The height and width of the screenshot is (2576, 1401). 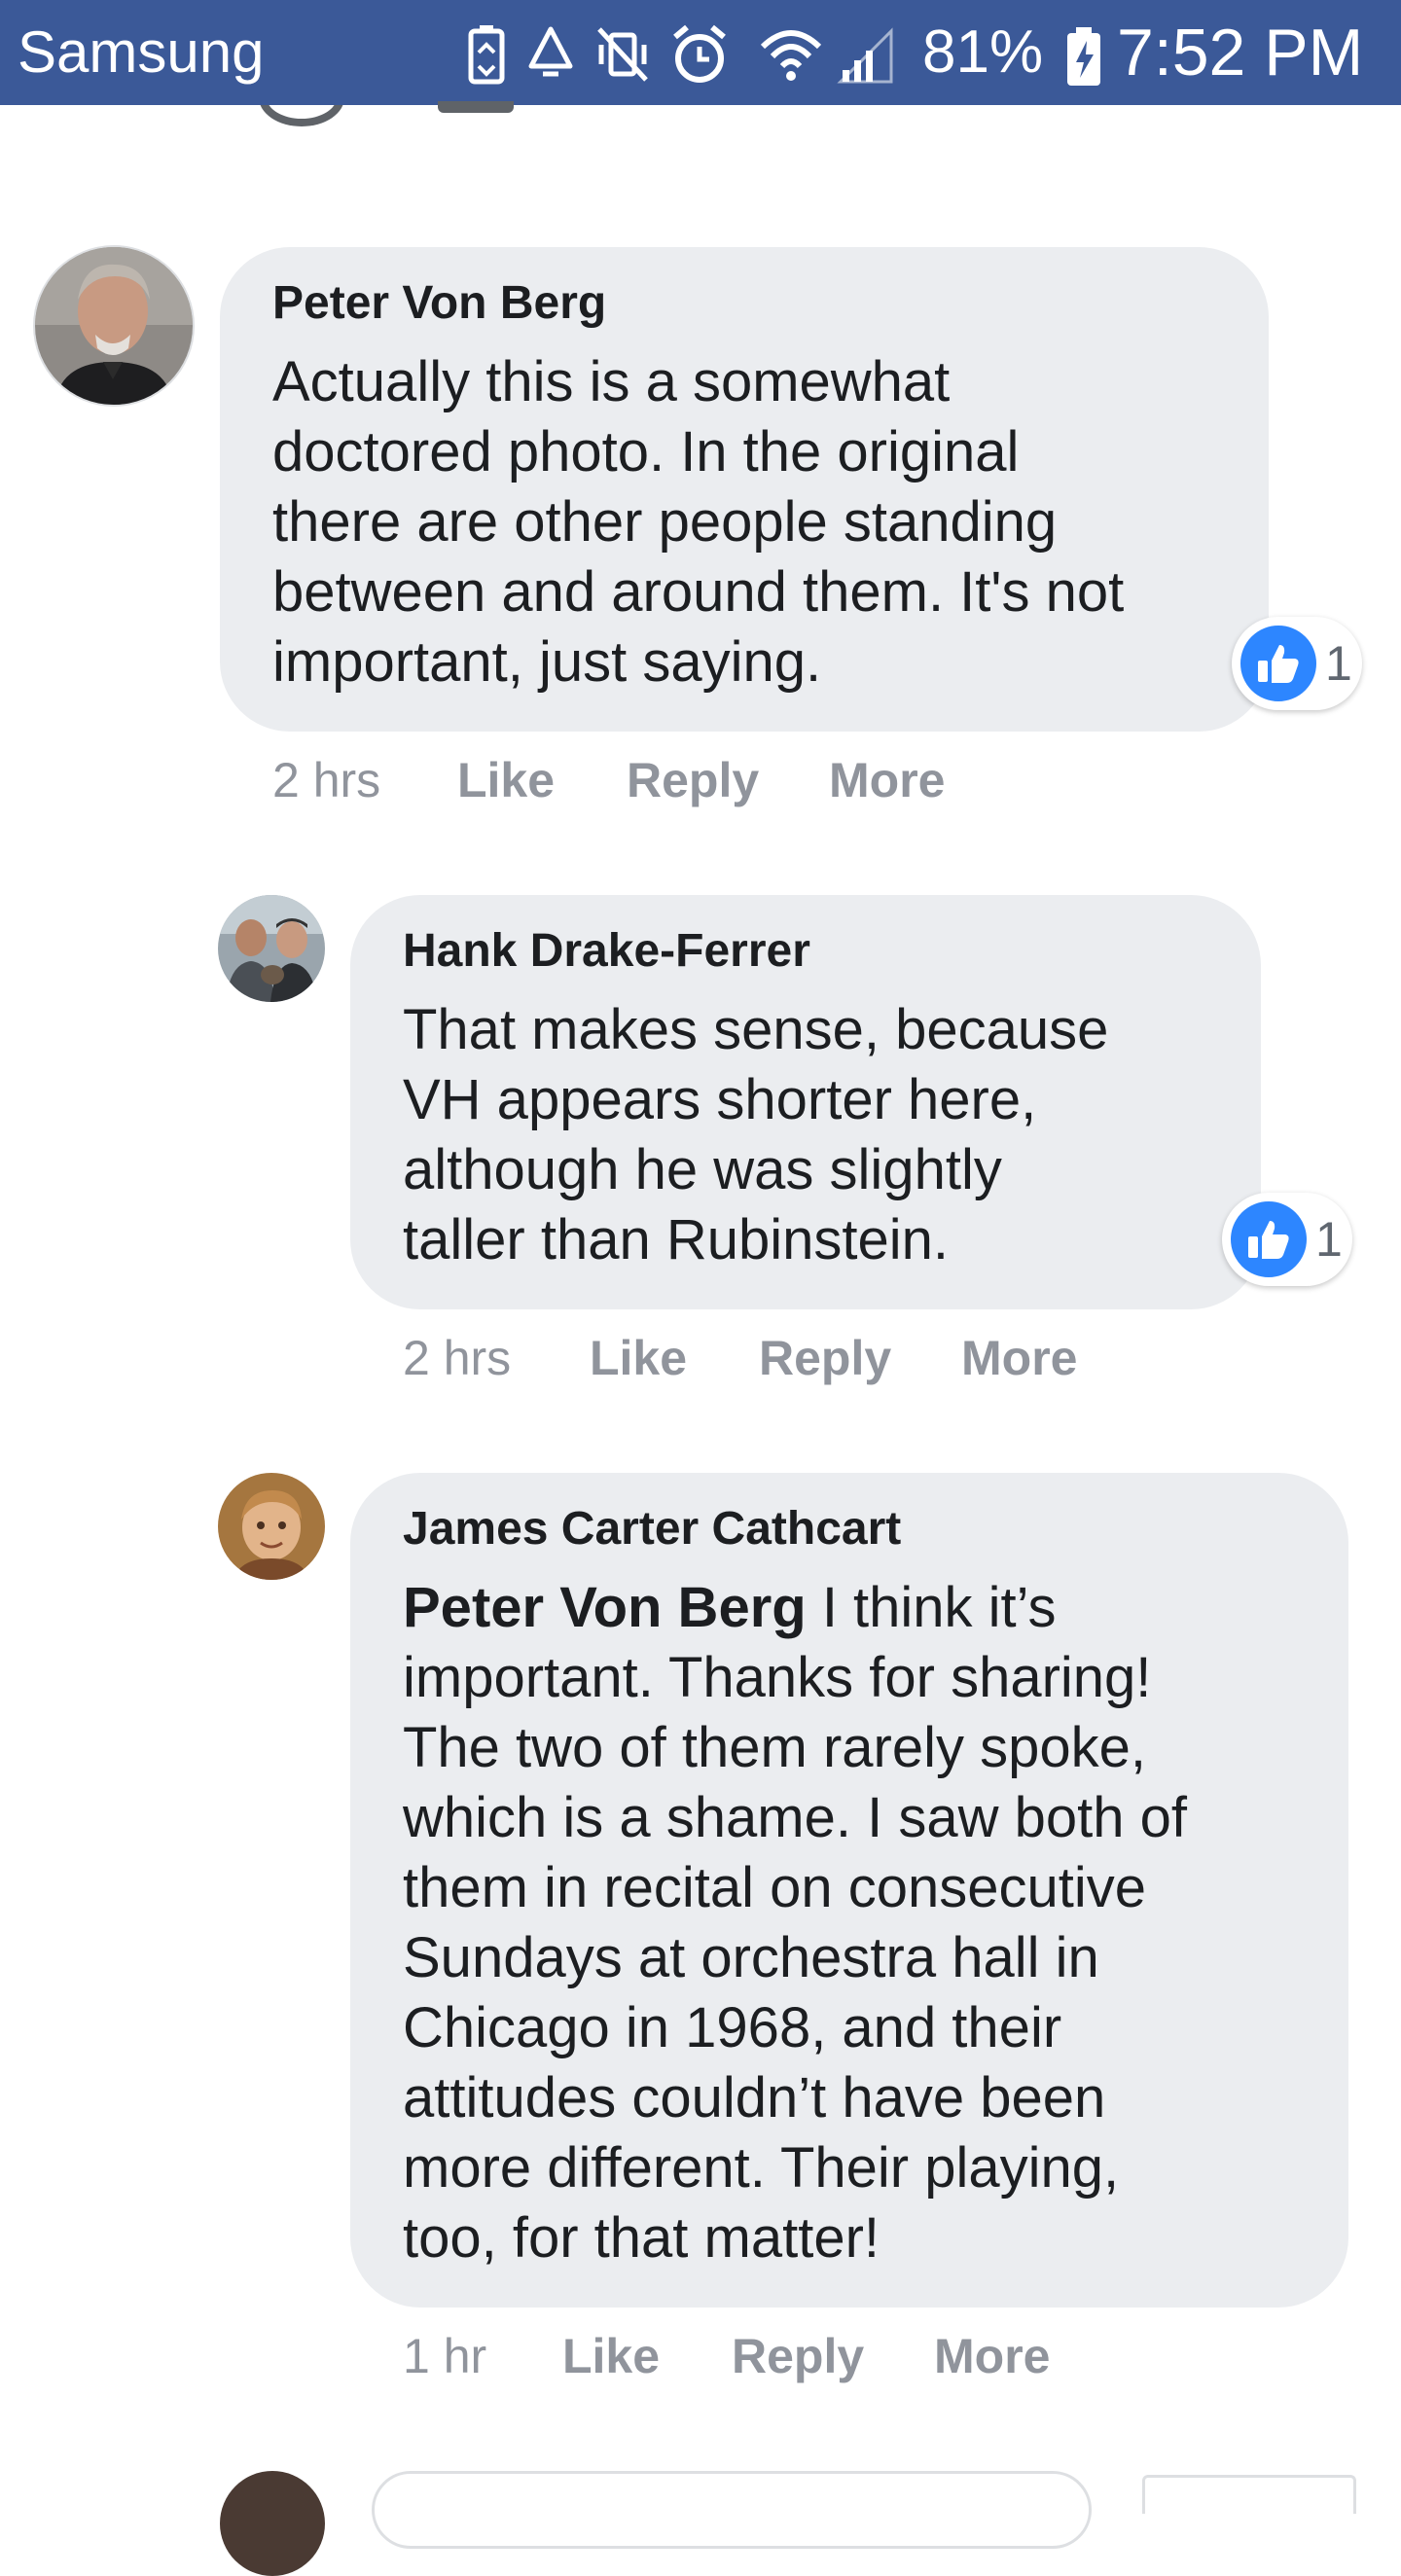 What do you see at coordinates (486, 55) in the screenshot?
I see `battery-saver-icon` at bounding box center [486, 55].